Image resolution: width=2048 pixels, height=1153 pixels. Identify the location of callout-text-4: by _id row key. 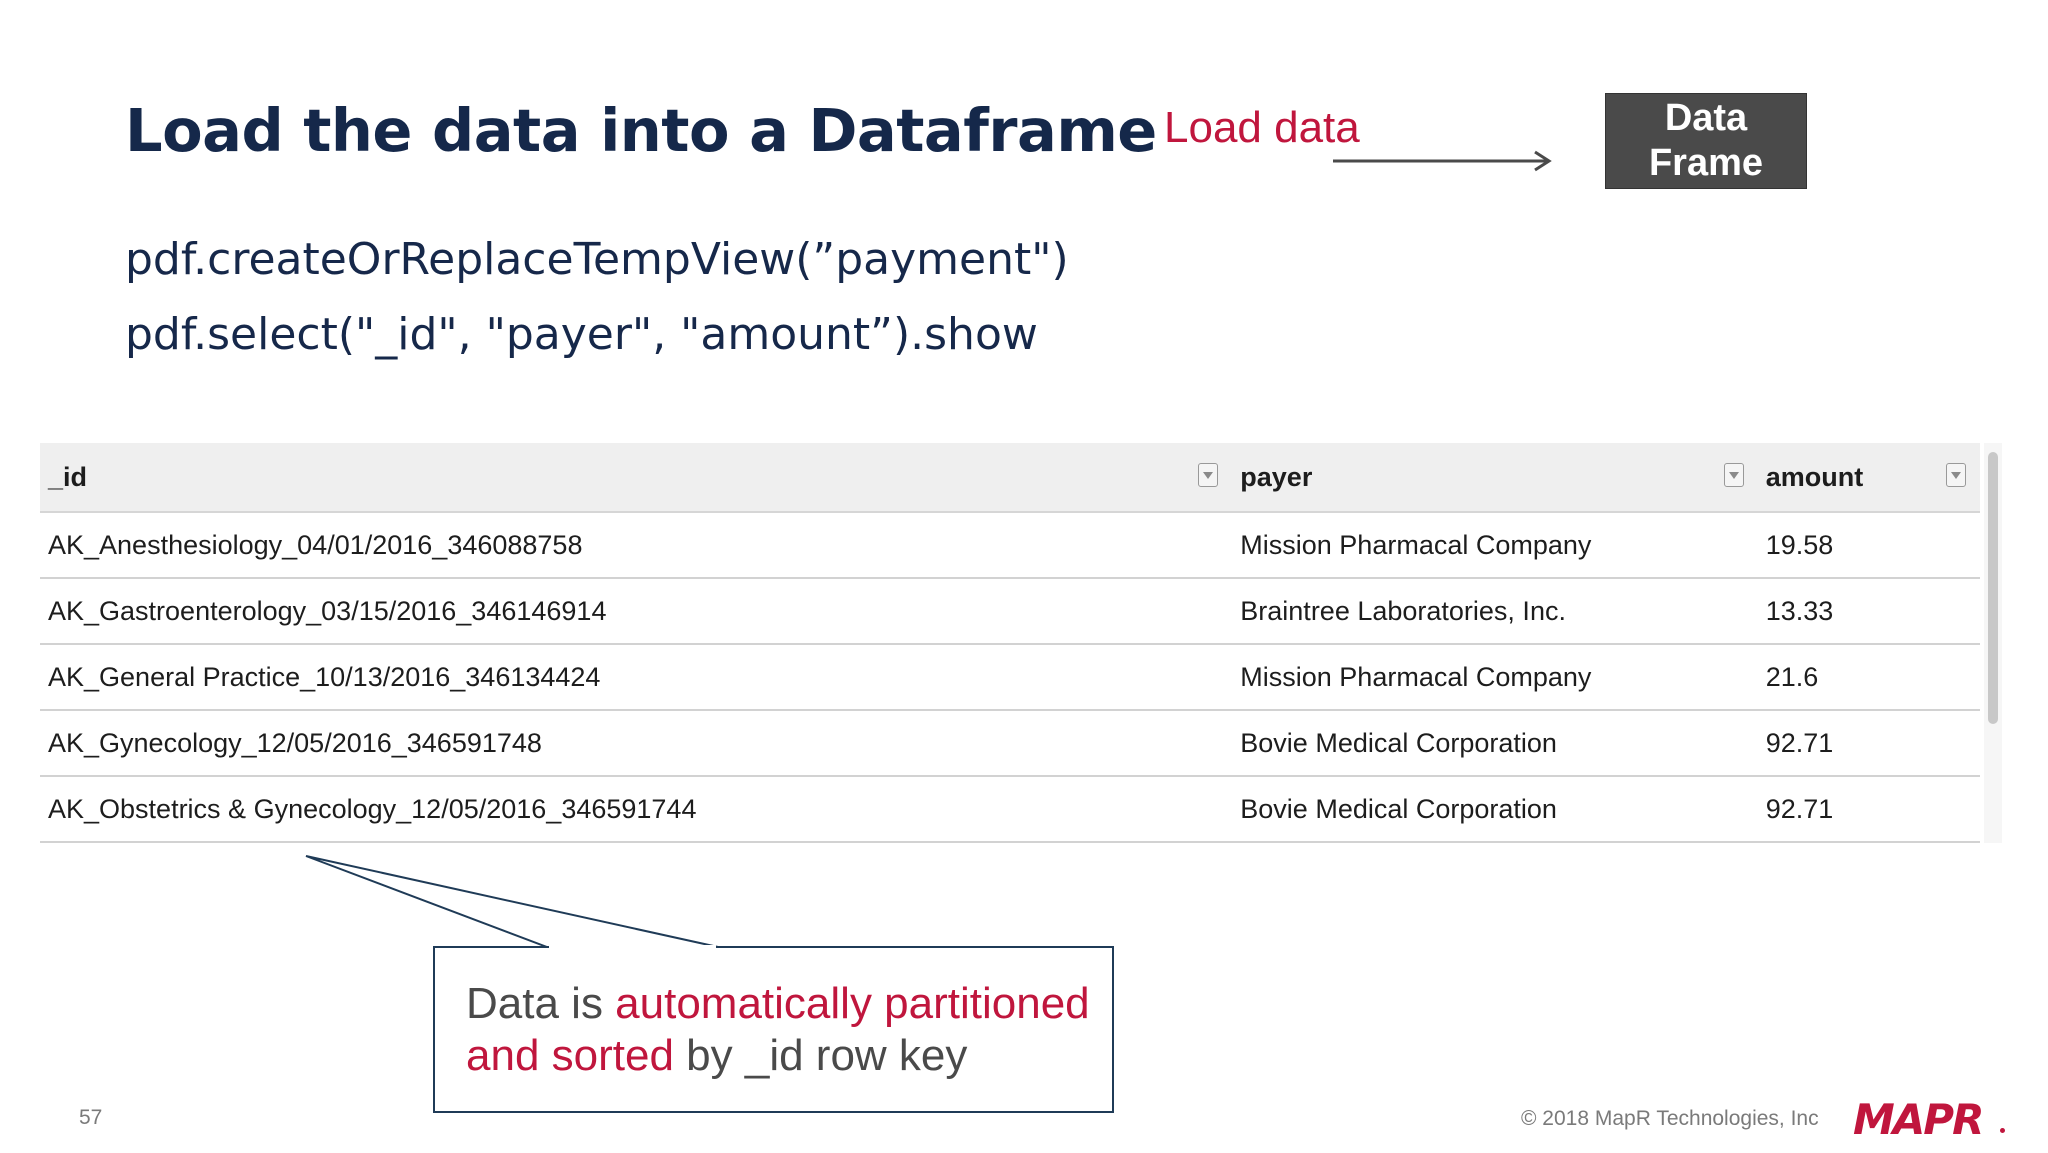
(820, 1055).